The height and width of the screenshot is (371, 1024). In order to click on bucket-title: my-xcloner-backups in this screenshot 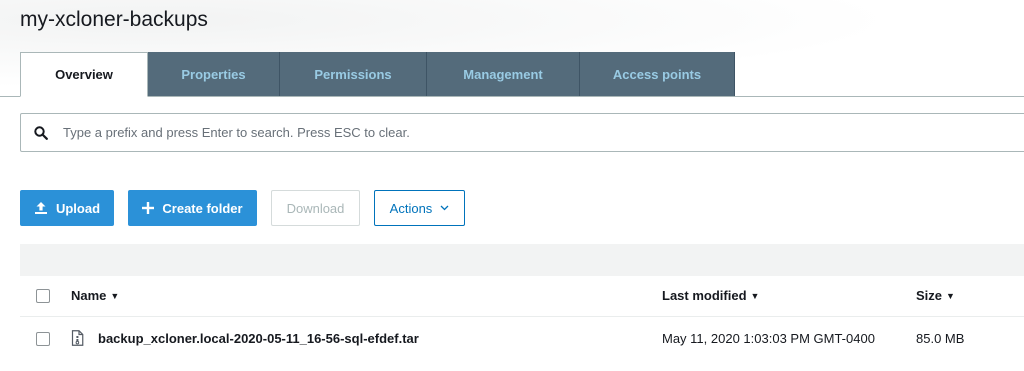, I will do `click(114, 19)`.